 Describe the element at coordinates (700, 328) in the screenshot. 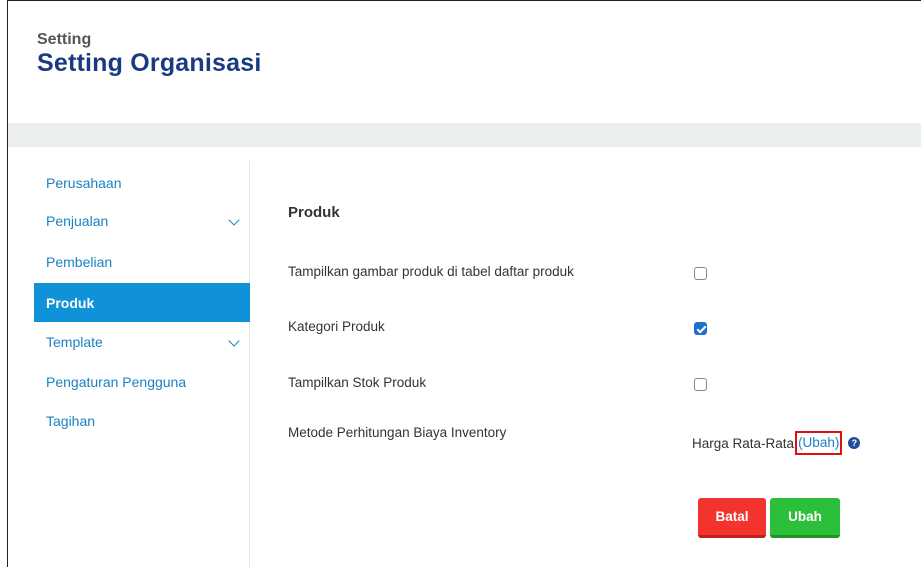

I see `category-checkbox` at that location.